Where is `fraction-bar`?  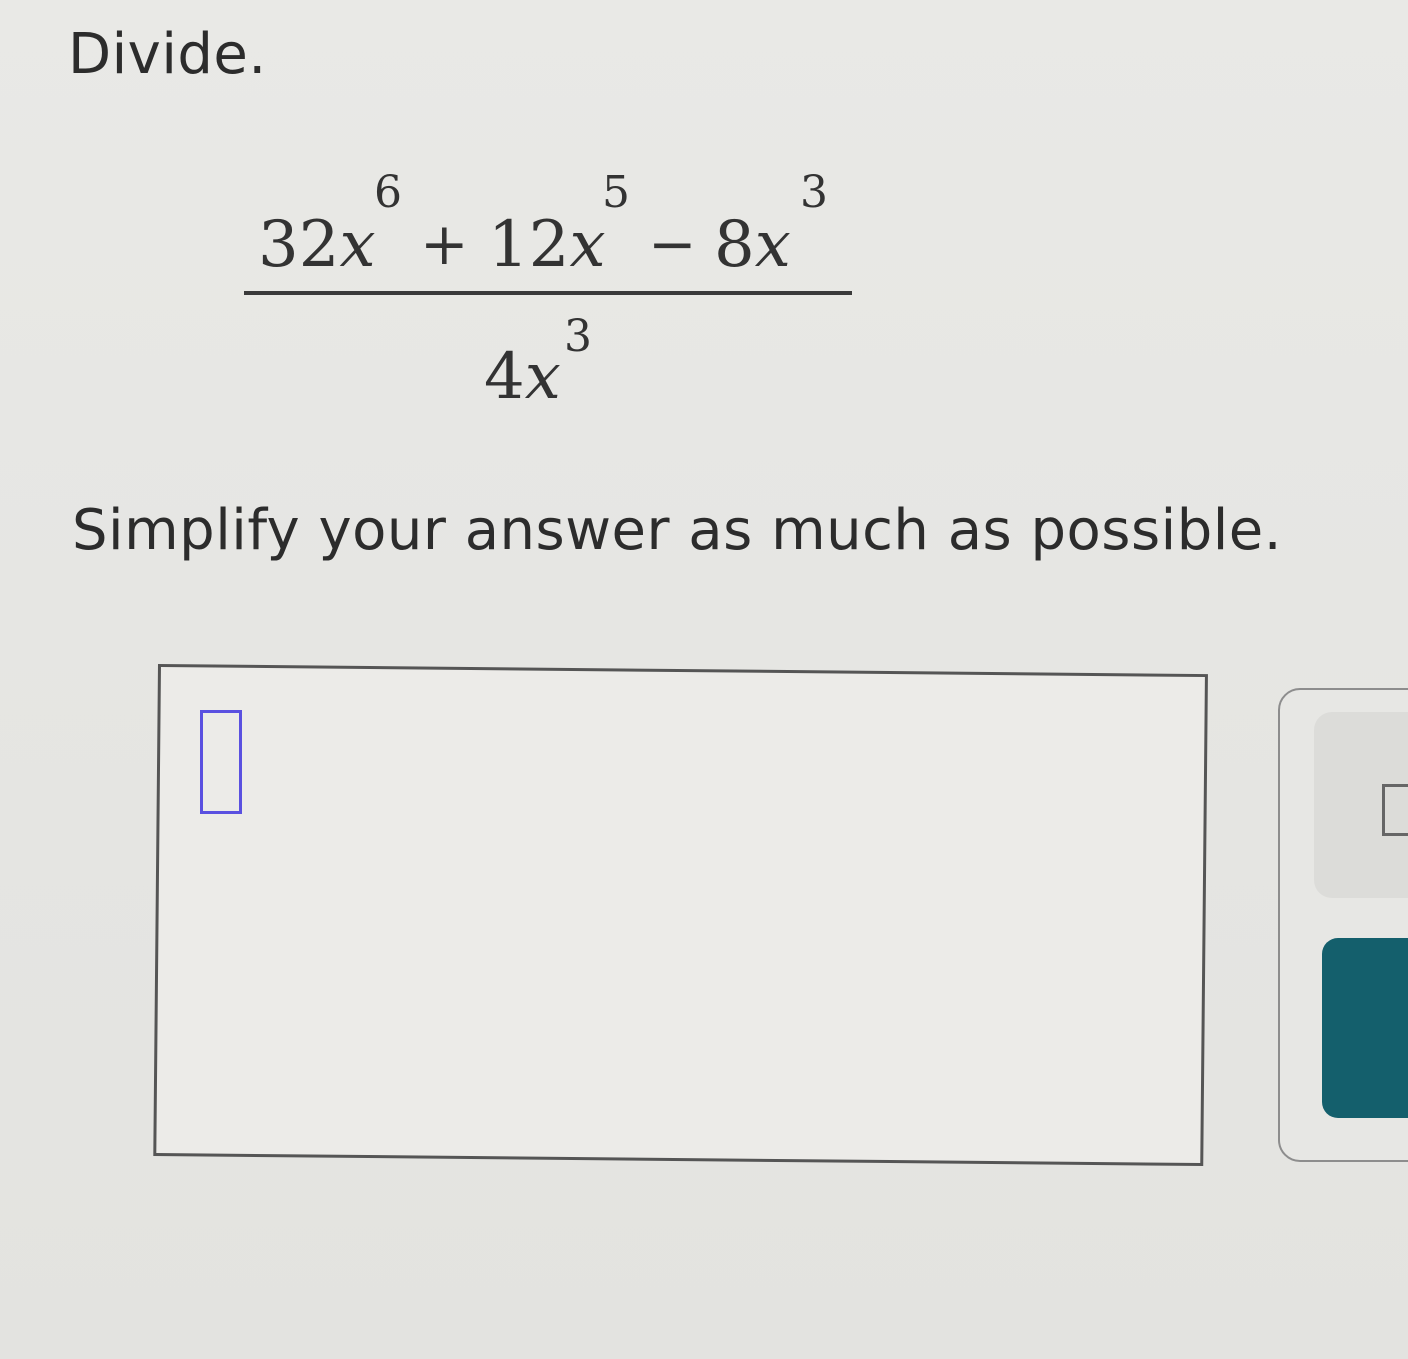
fraction-bar is located at coordinates (548, 293).